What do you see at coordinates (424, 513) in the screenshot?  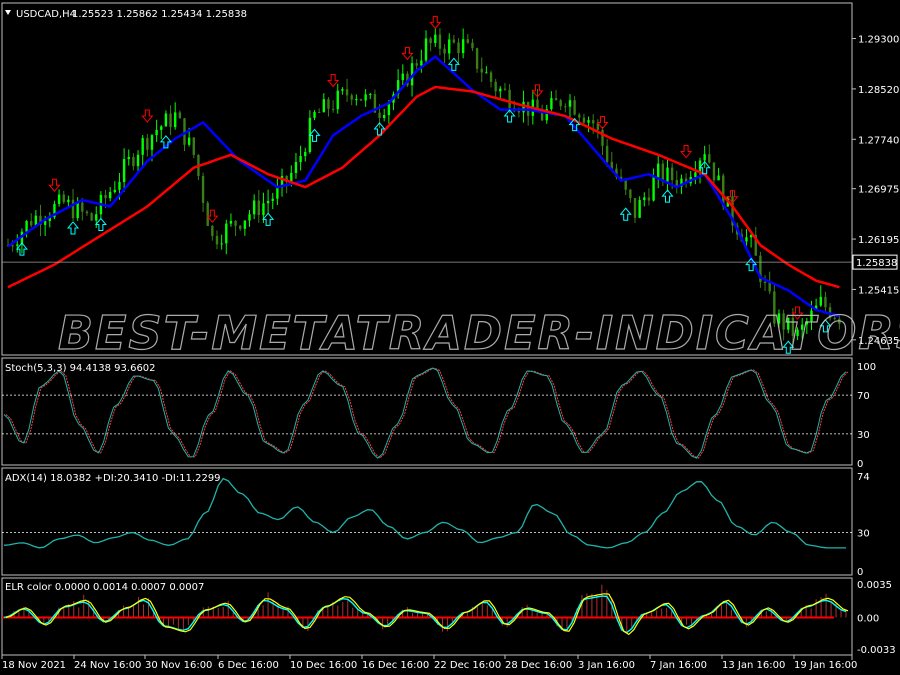 I see `adx-line` at bounding box center [424, 513].